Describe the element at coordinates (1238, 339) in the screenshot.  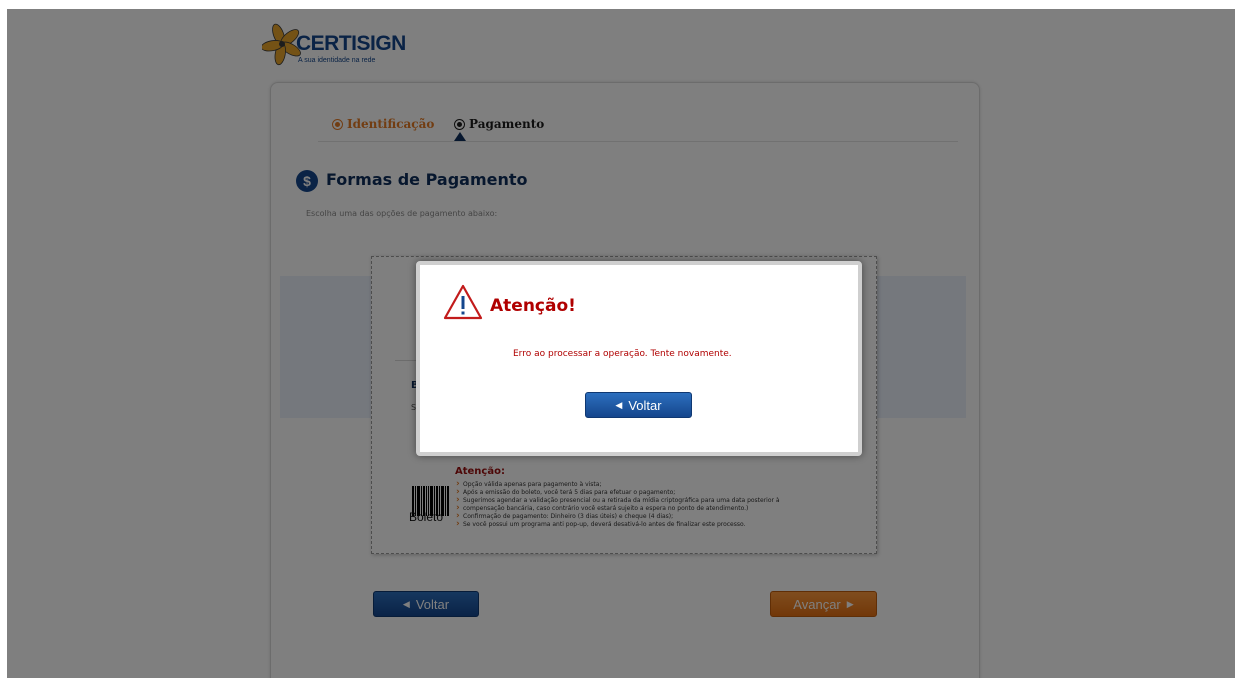
I see `screen-right-edge` at that location.